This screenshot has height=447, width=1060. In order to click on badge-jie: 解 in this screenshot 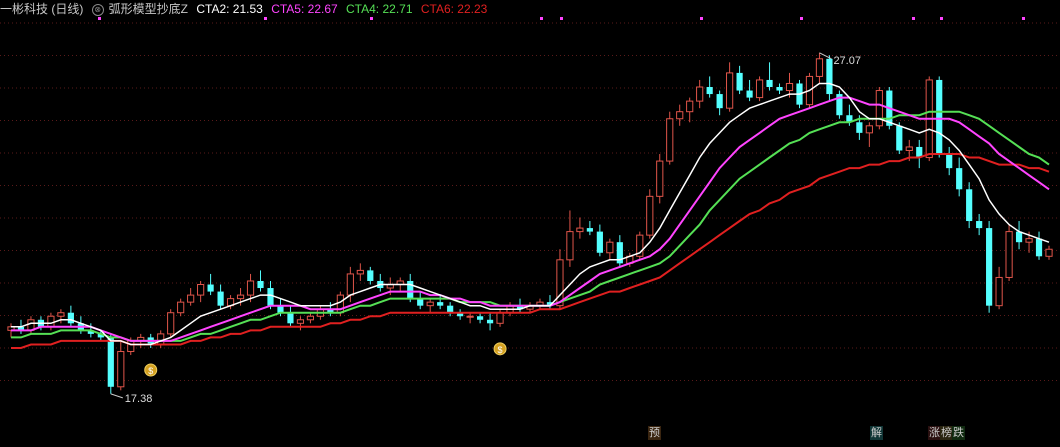, I will do `click(876, 433)`.